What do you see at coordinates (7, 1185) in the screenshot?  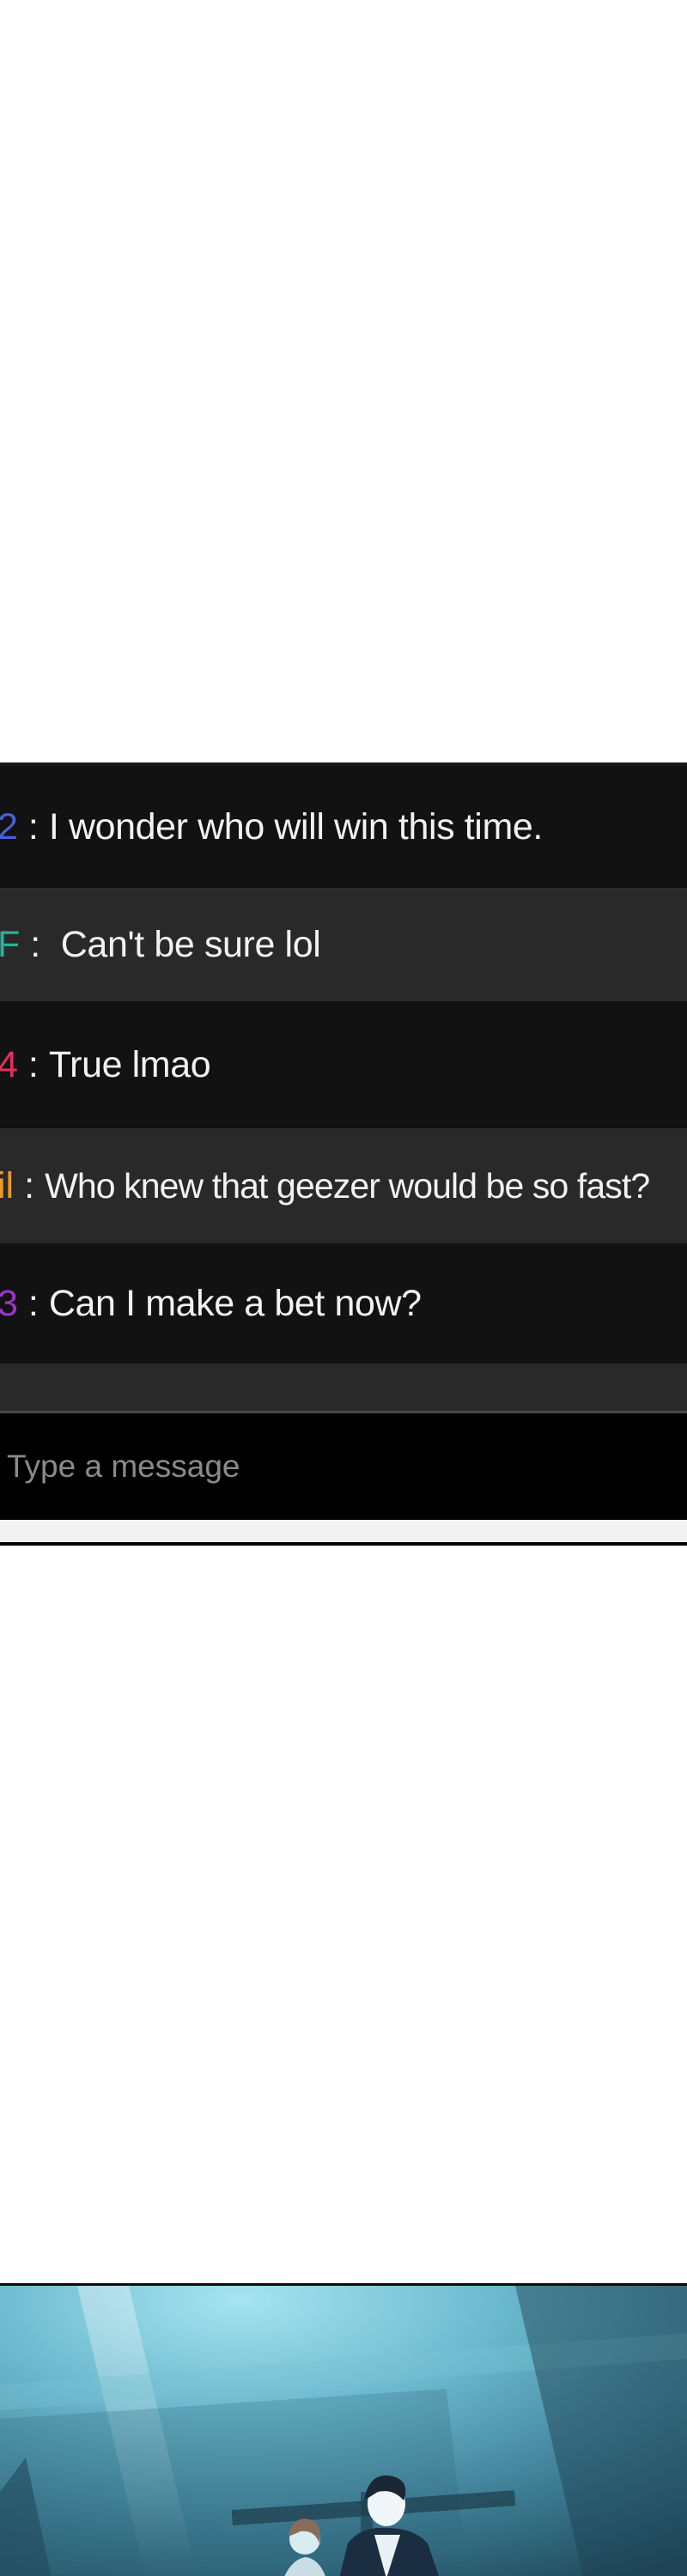 I see `chat-username: il` at bounding box center [7, 1185].